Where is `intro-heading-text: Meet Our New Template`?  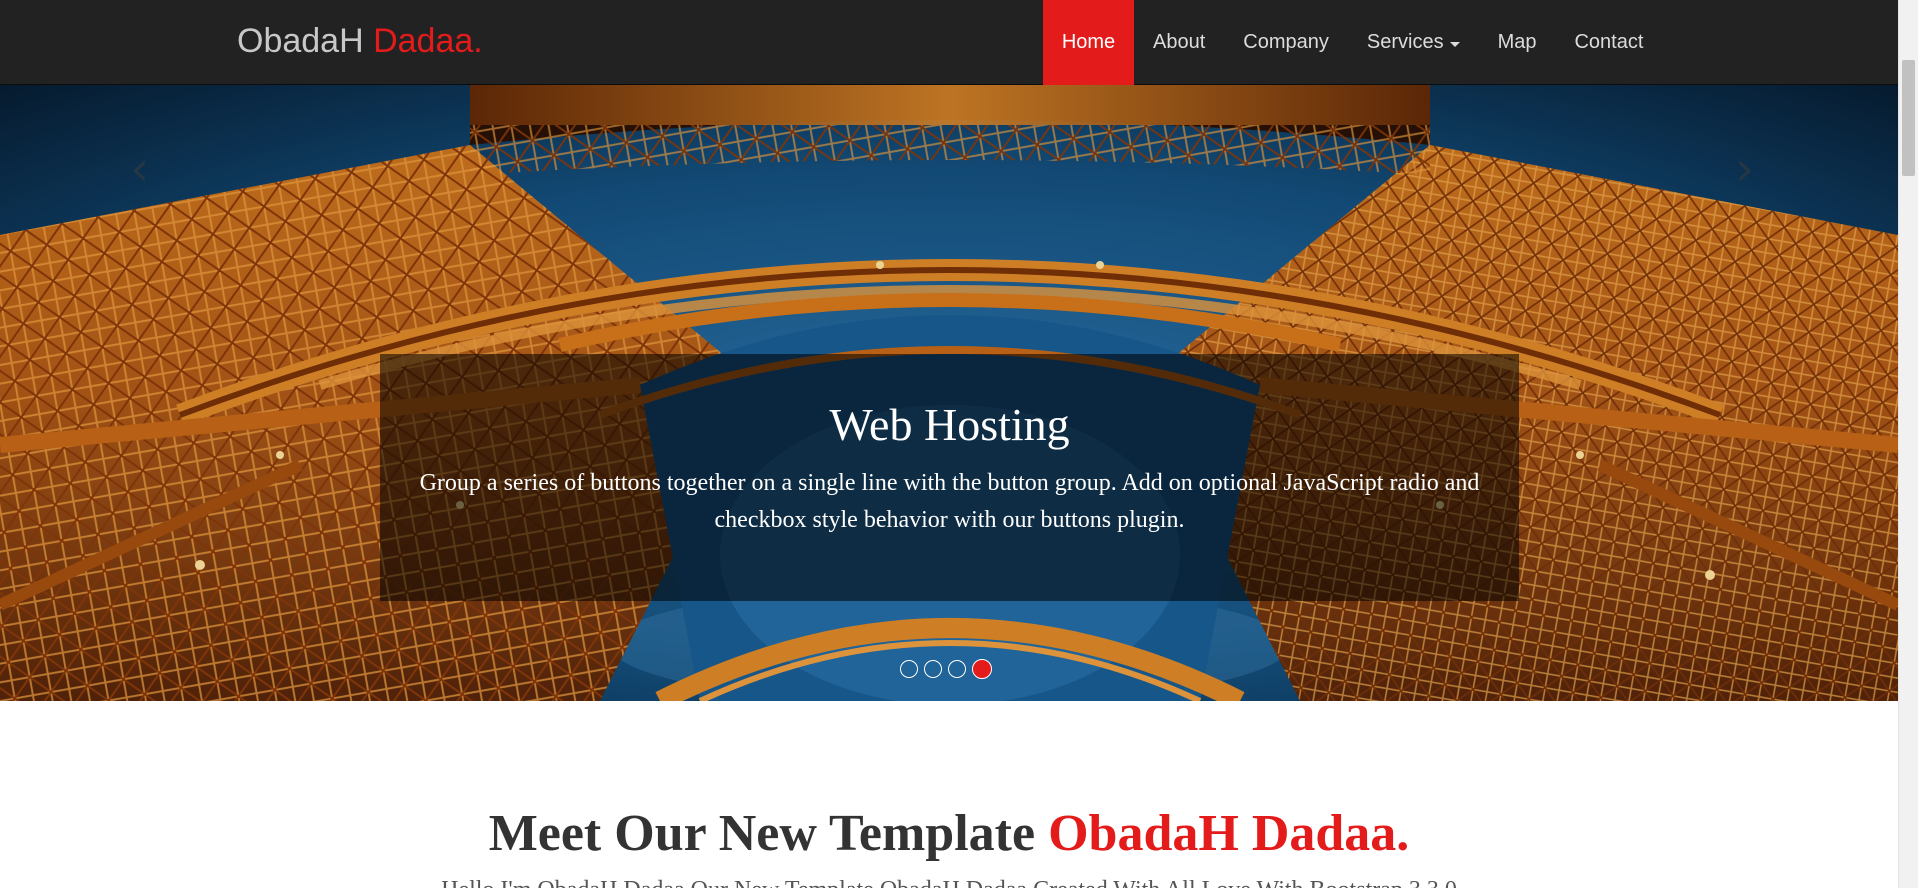
intro-heading-text: Meet Our New Template is located at coordinates (762, 833).